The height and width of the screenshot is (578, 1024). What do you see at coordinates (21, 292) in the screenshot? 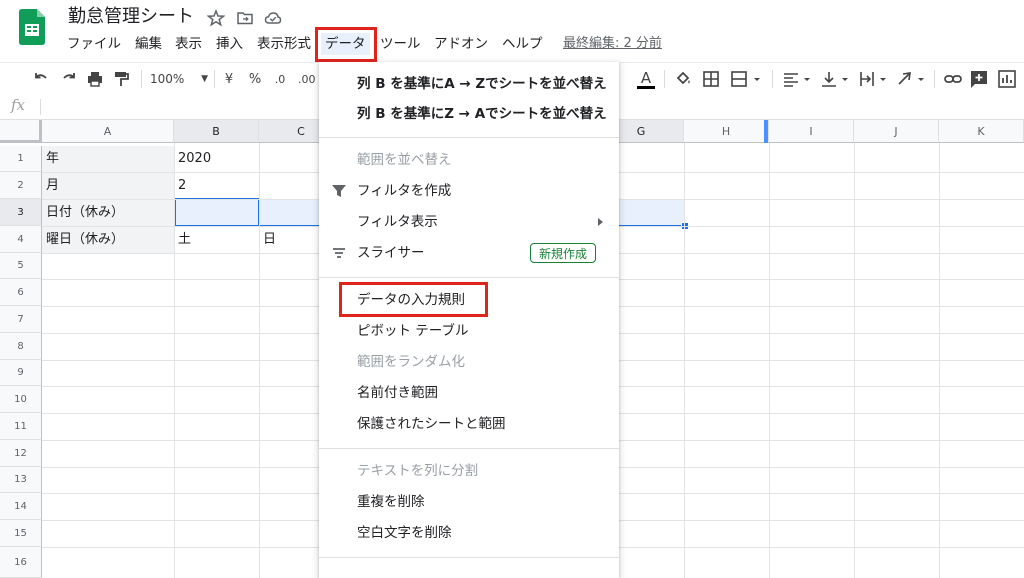
I see `row-header-6: 6` at bounding box center [21, 292].